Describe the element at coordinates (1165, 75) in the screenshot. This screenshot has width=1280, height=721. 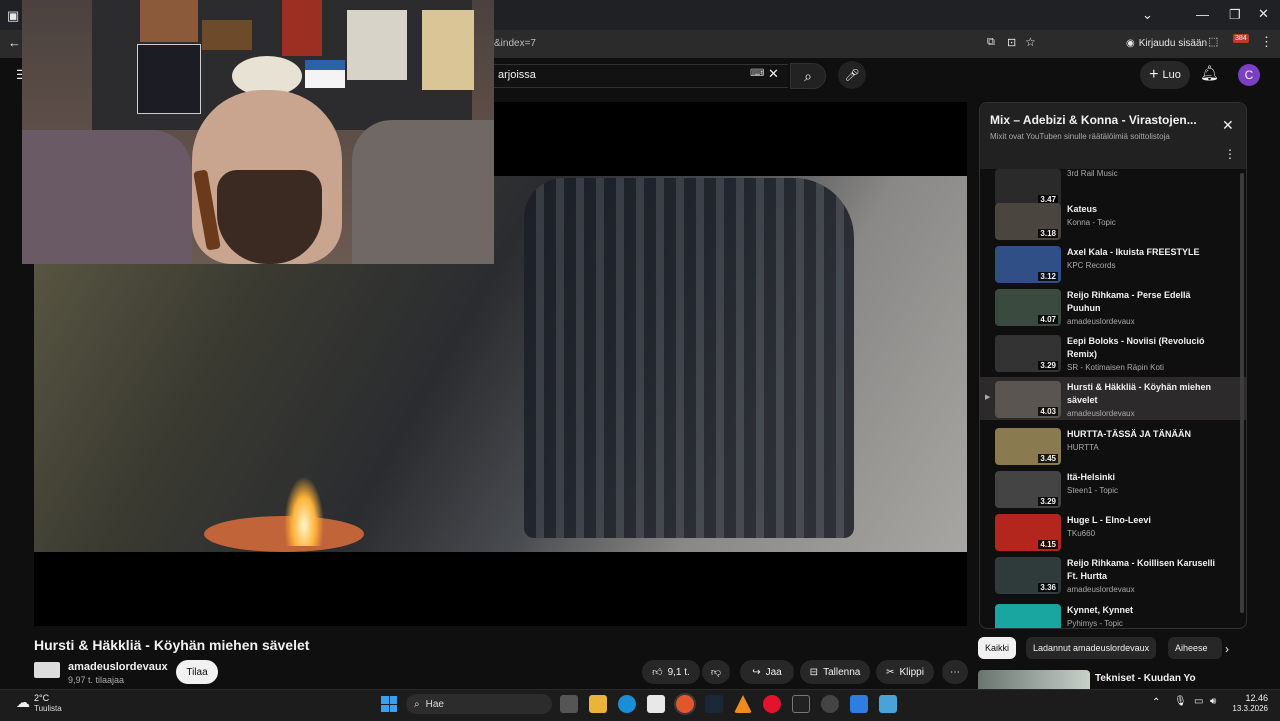
I see `create-button: + Luo` at that location.